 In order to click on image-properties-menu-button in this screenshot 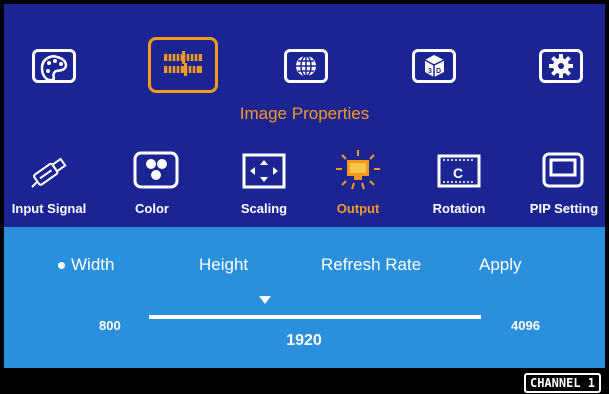, I will do `click(183, 65)`.